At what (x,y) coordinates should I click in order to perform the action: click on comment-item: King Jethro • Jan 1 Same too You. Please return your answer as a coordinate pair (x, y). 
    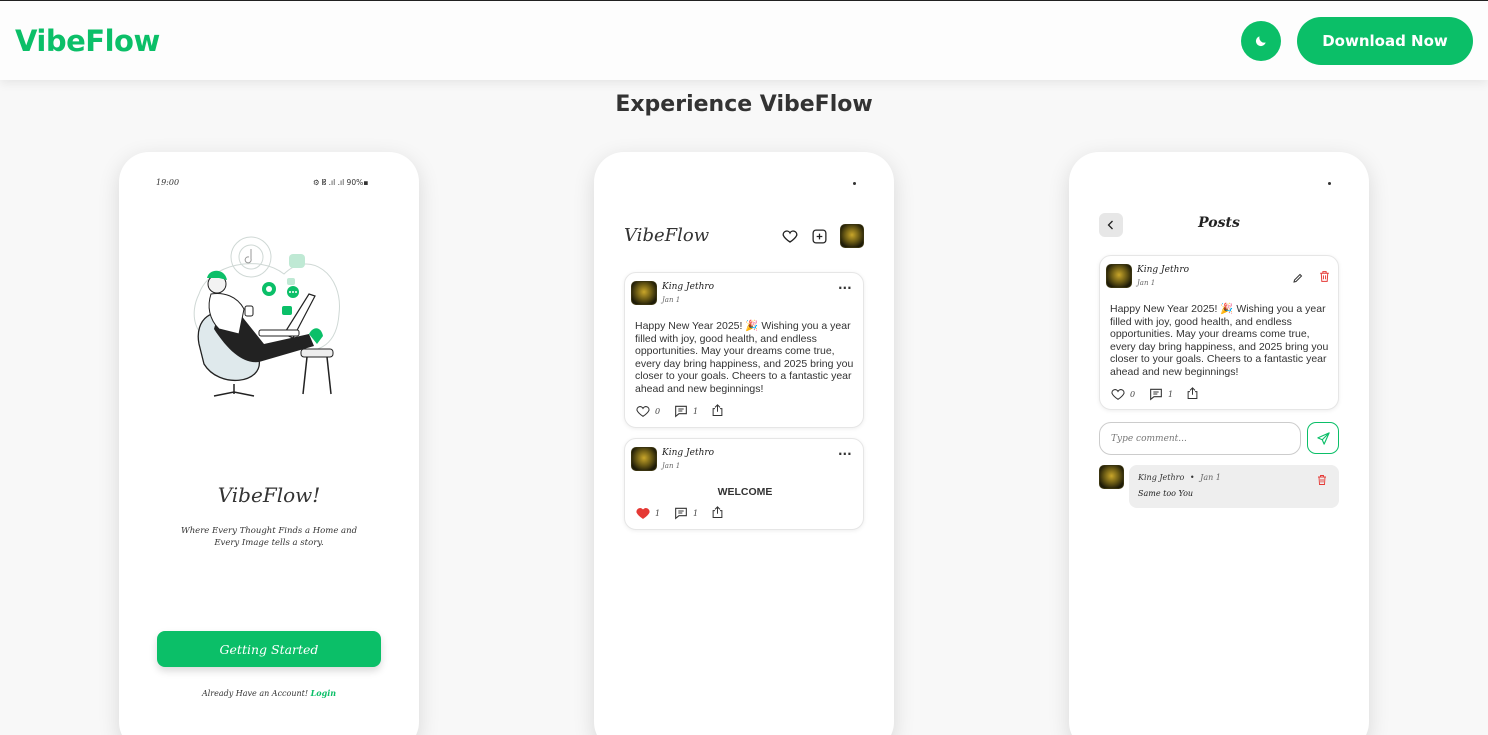
    Looking at the image, I should click on (1234, 486).